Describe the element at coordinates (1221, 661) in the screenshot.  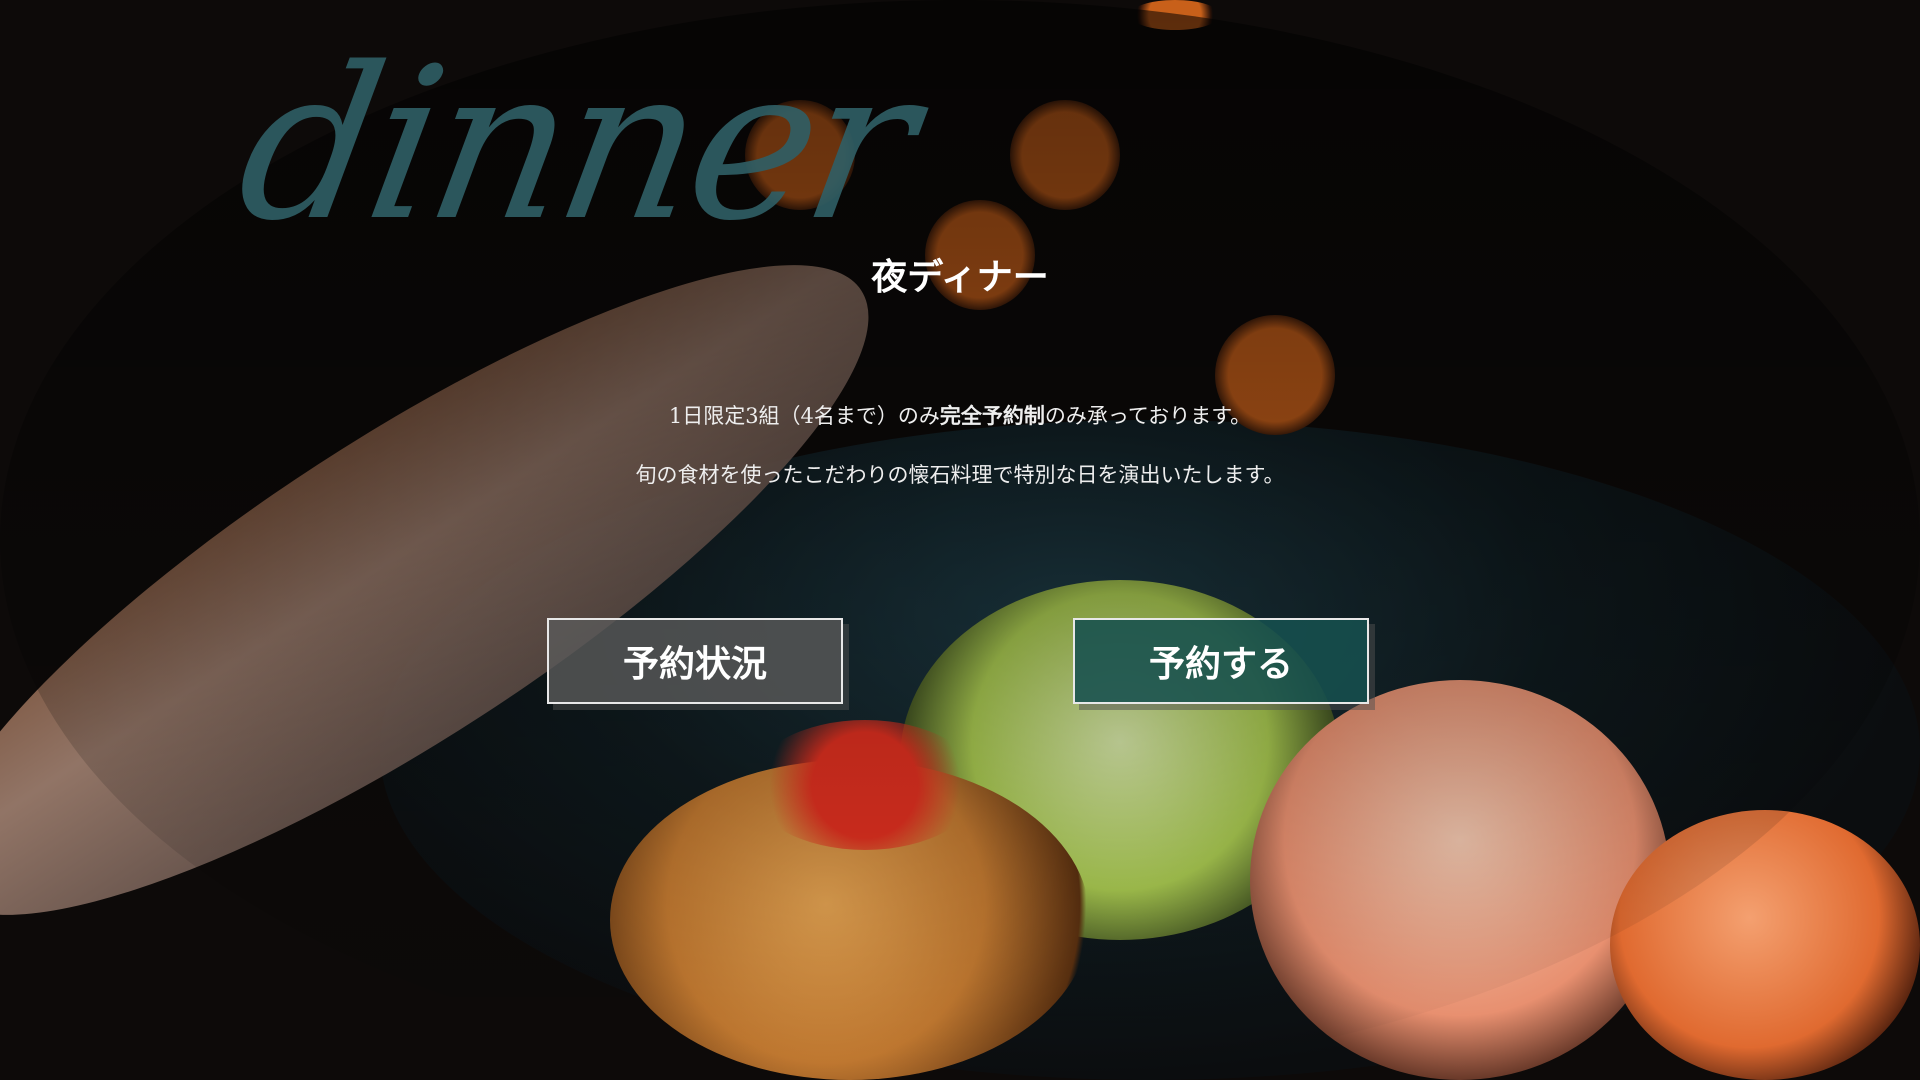
I see `reserve-button: 予約する` at that location.